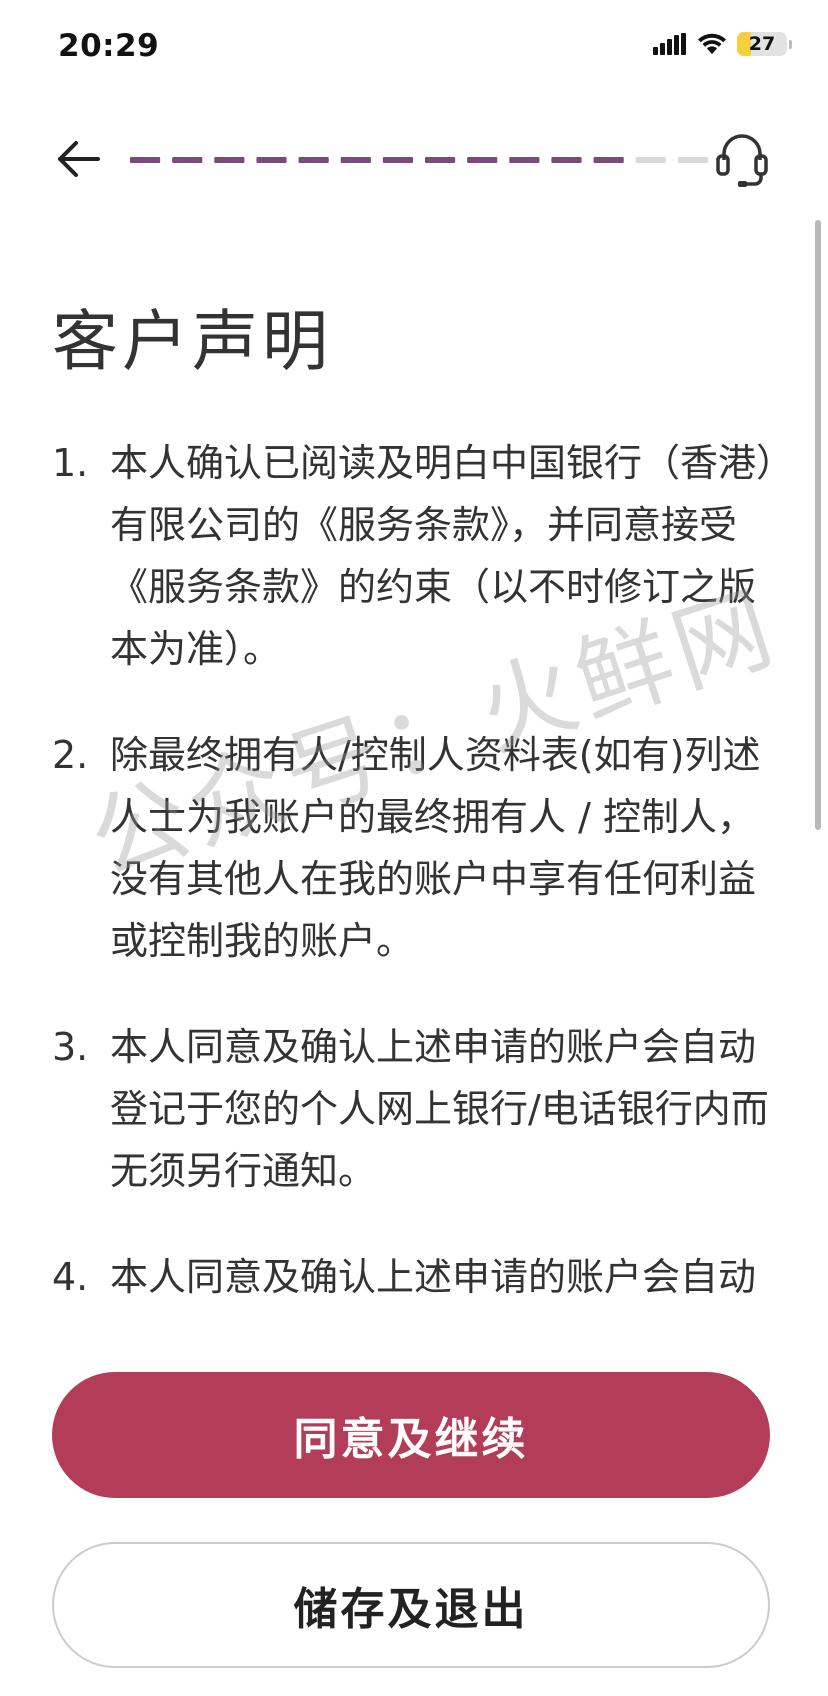 This screenshot has height=1696, width=828. I want to click on wifi-icon, so click(712, 43).